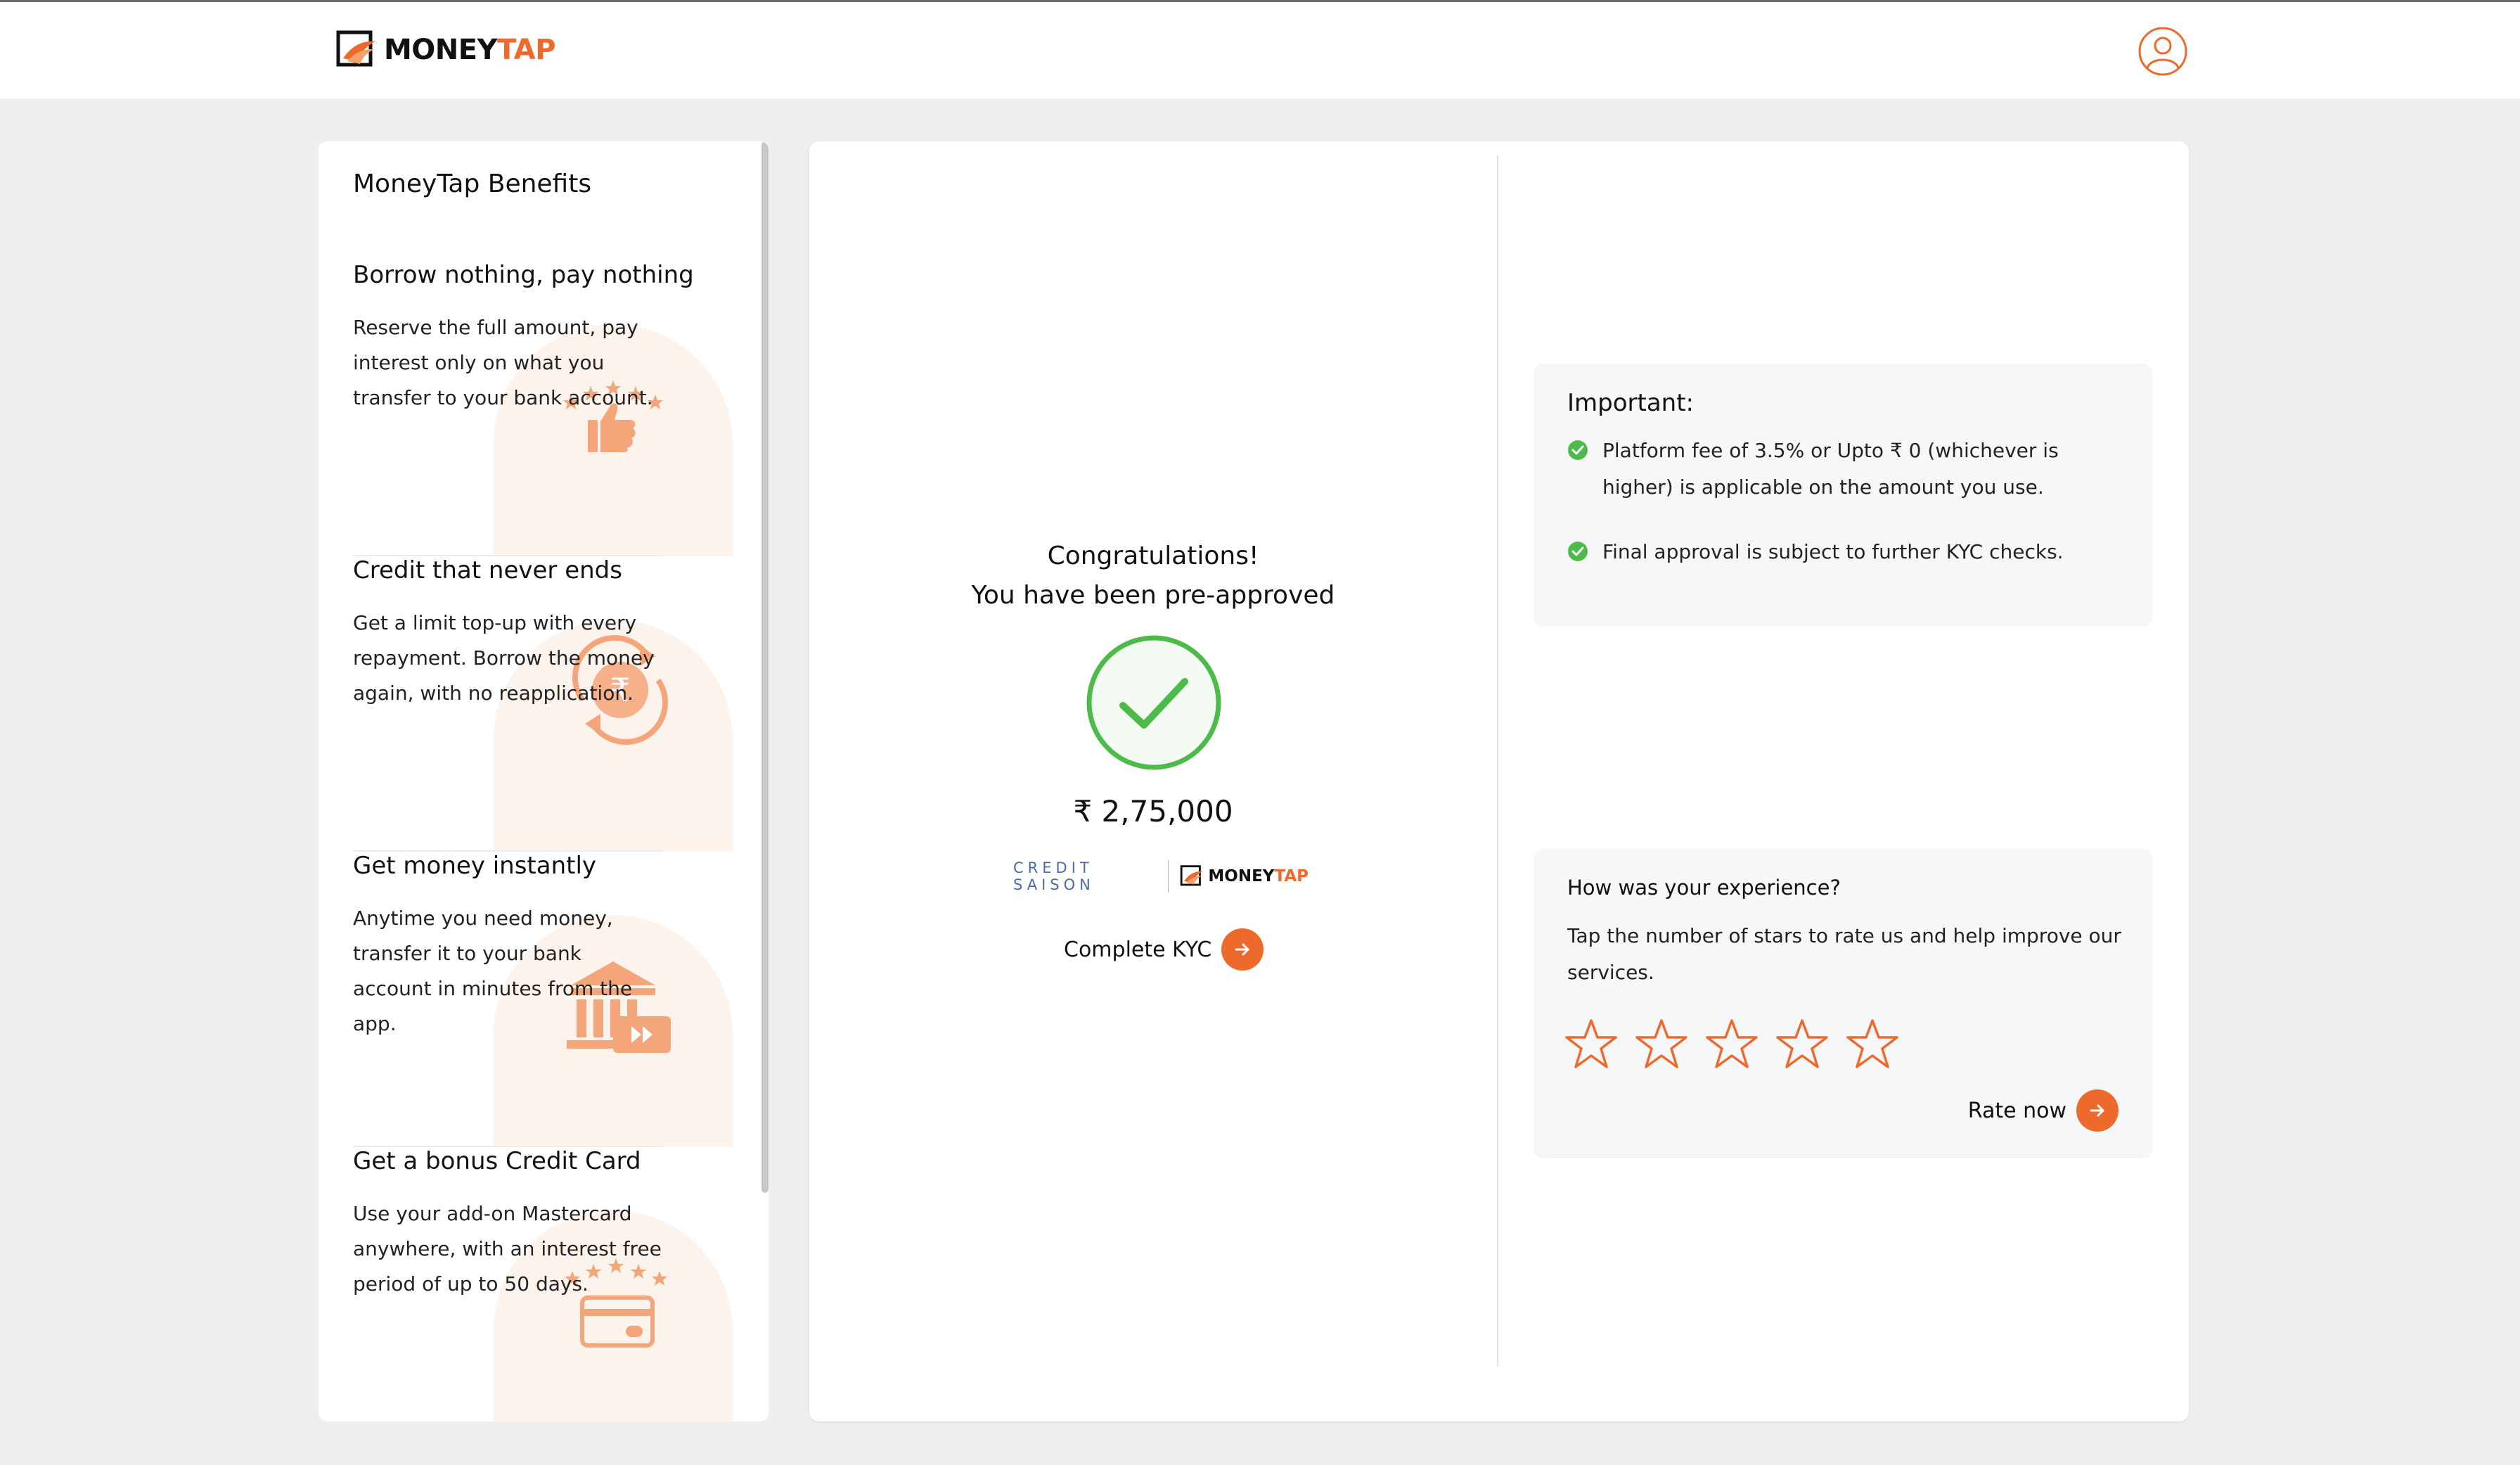  I want to click on small-logo-text: MONEYTAP, so click(1258, 876).